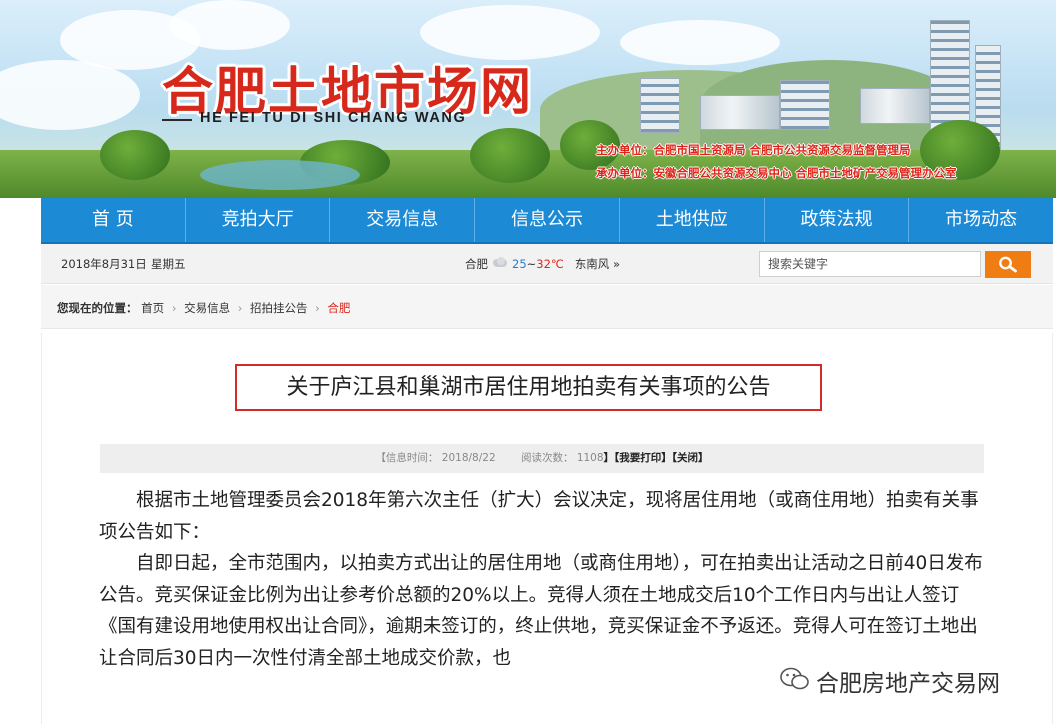 The height and width of the screenshot is (724, 1056). I want to click on search-button, so click(1008, 264).